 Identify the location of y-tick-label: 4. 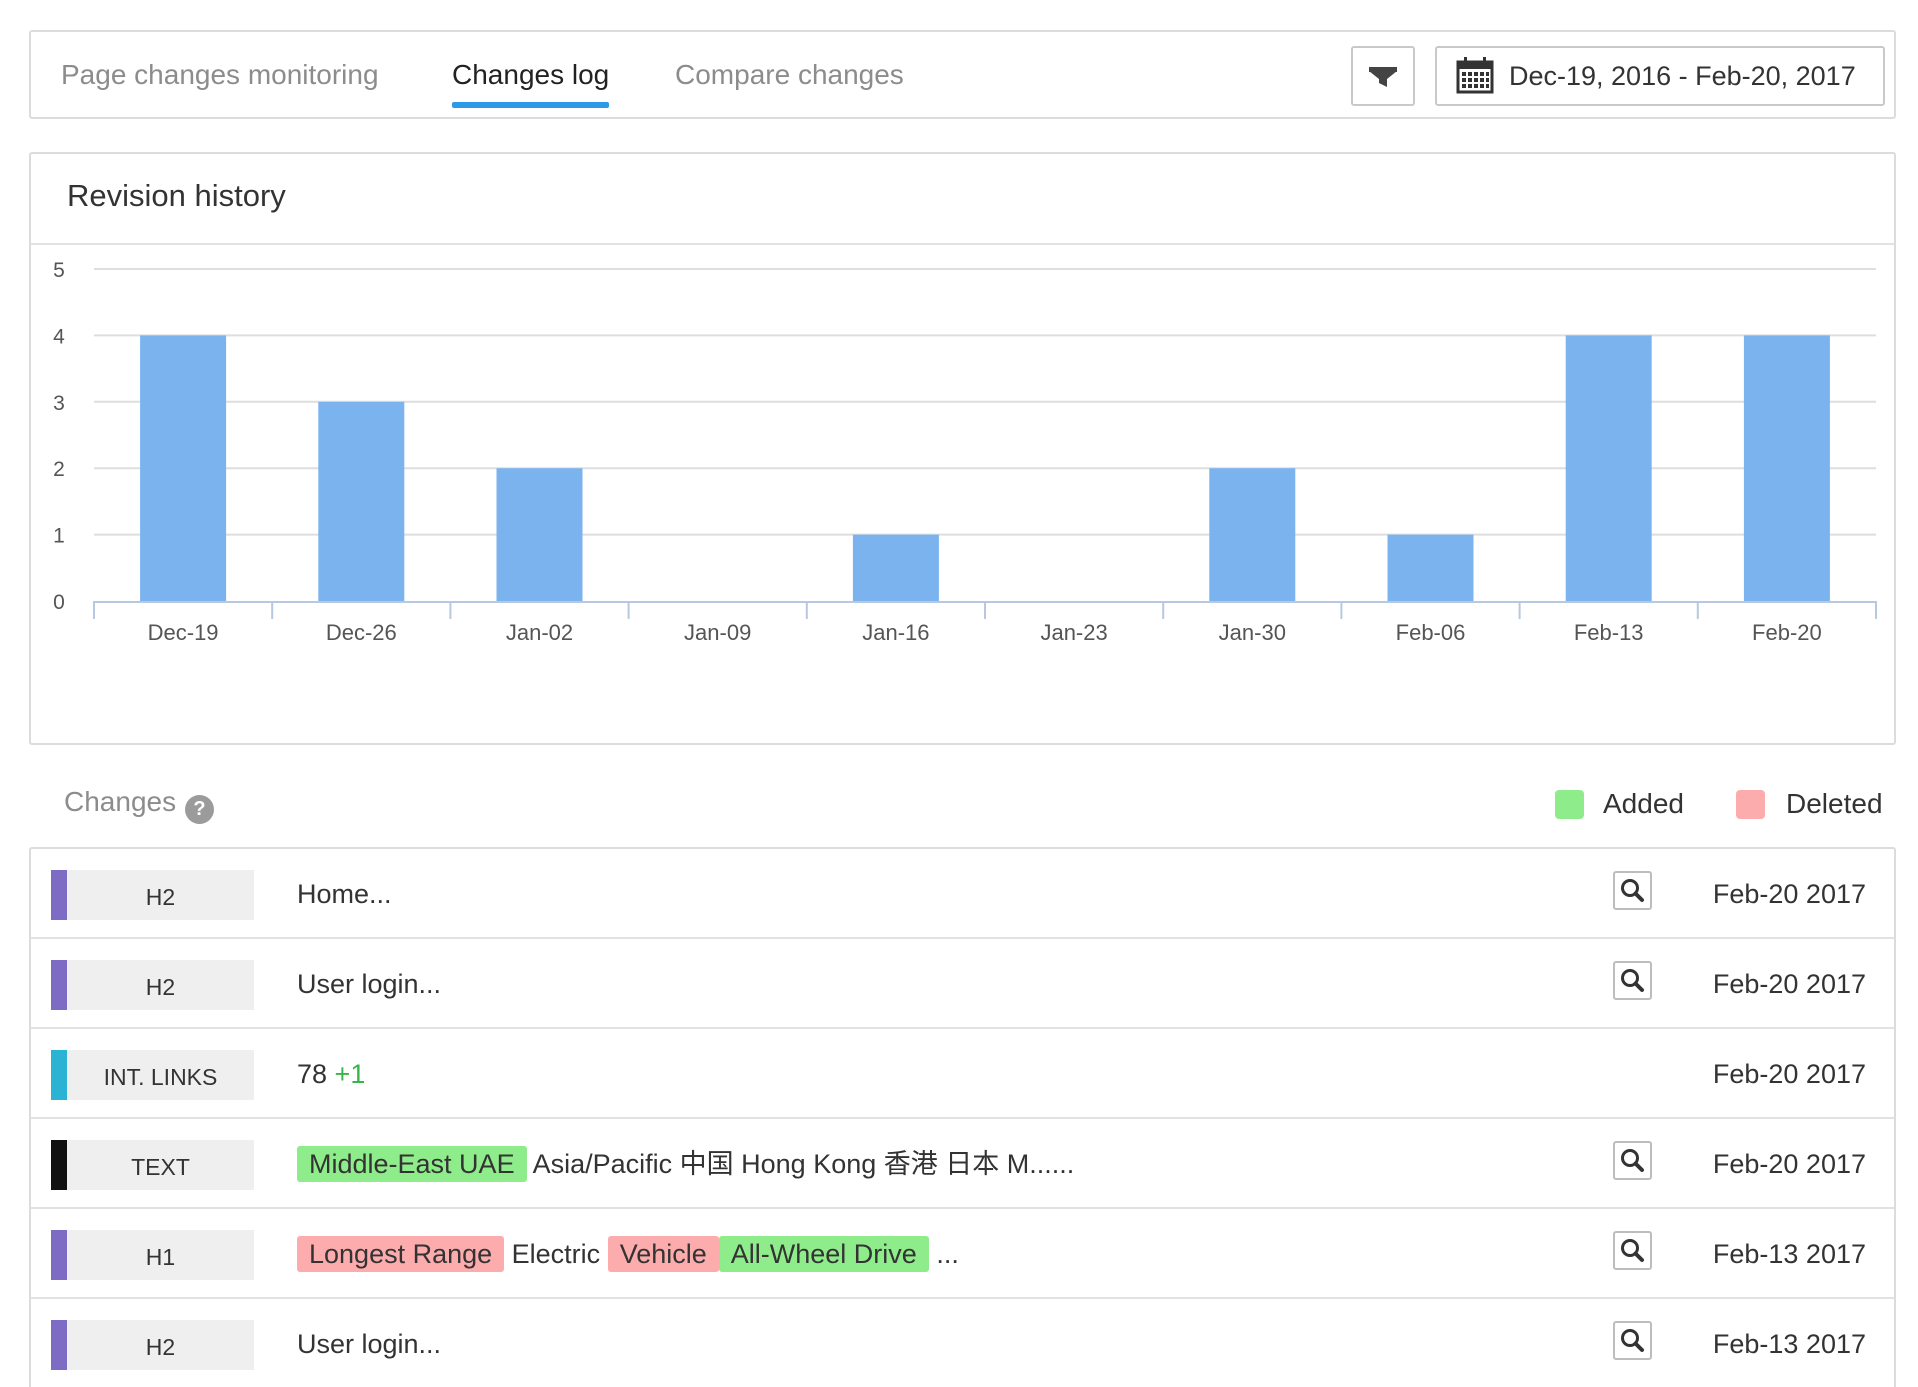
(59, 336).